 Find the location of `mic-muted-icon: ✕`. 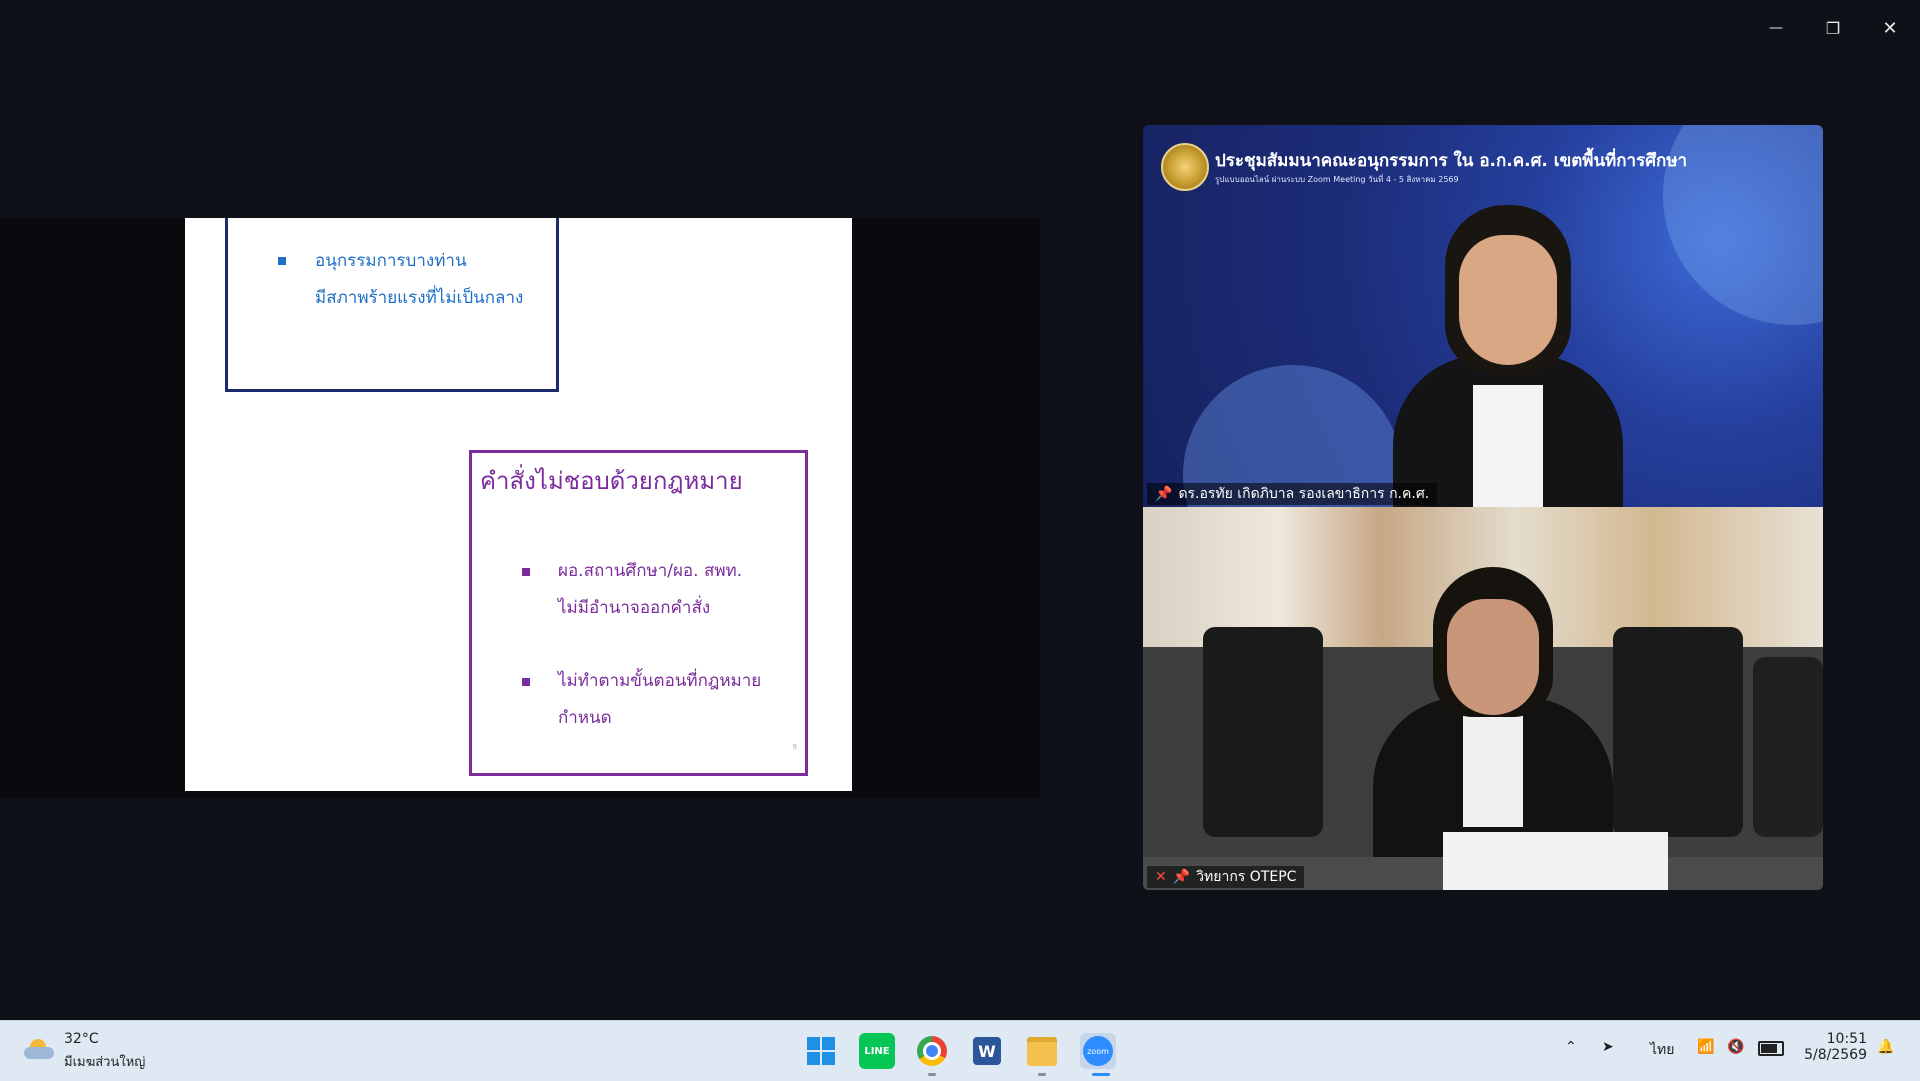

mic-muted-icon: ✕ is located at coordinates (1161, 877).